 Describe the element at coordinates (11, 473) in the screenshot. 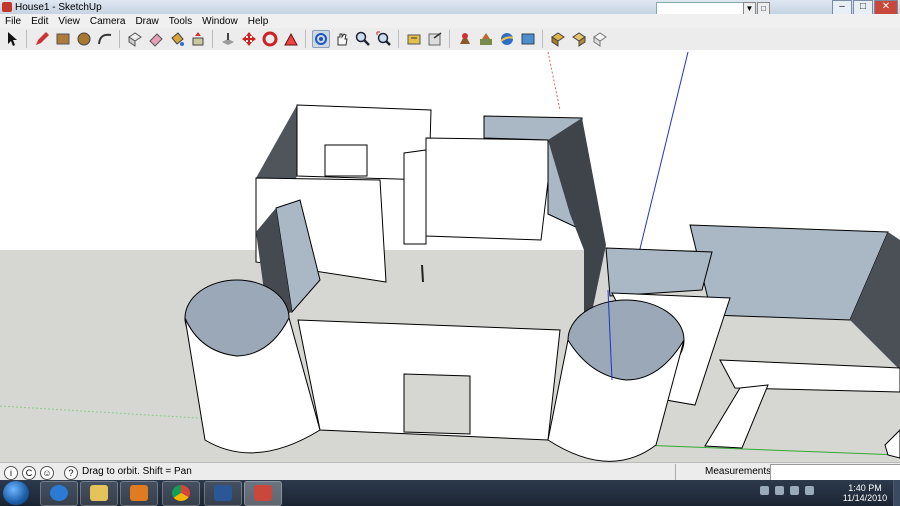

I see `info-icon: i` at that location.